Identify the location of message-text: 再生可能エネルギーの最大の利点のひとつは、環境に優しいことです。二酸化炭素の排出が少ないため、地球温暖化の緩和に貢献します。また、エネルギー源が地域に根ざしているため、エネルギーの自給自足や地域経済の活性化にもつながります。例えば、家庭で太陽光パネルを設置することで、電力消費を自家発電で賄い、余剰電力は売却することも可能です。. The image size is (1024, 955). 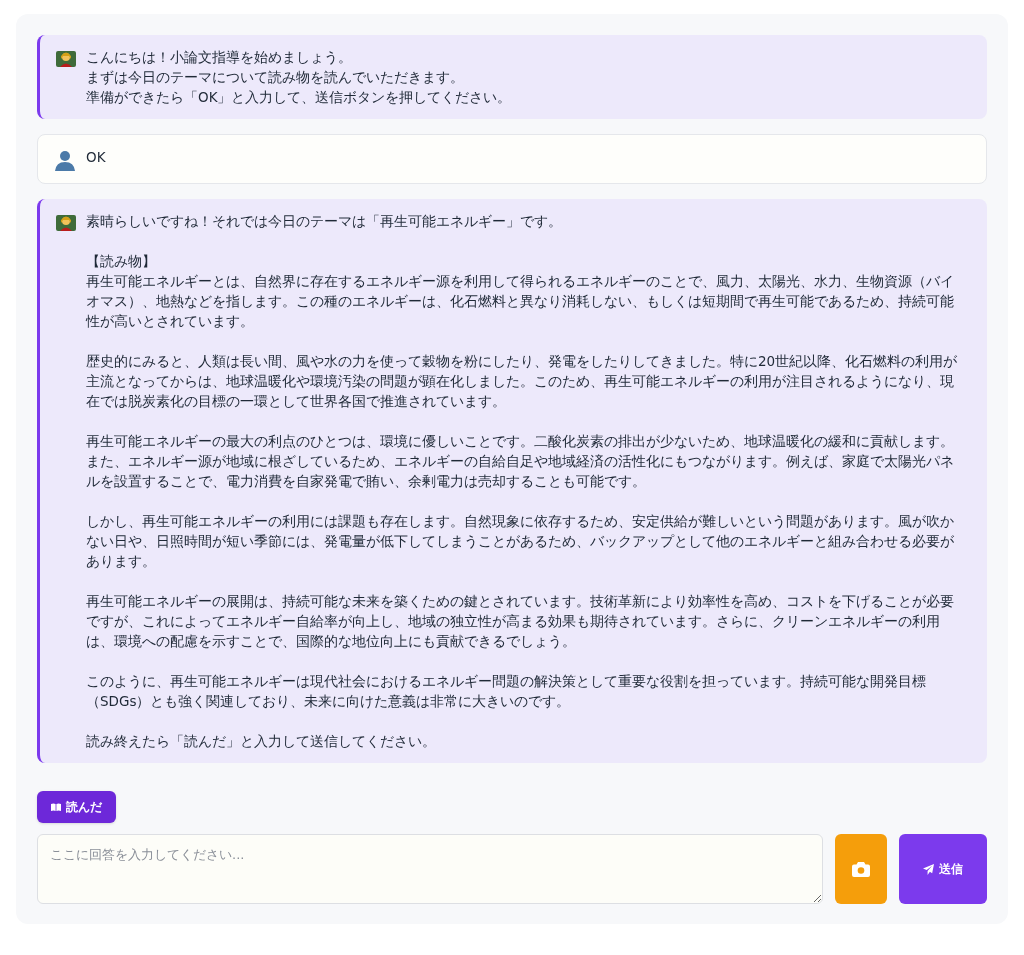
(520, 461).